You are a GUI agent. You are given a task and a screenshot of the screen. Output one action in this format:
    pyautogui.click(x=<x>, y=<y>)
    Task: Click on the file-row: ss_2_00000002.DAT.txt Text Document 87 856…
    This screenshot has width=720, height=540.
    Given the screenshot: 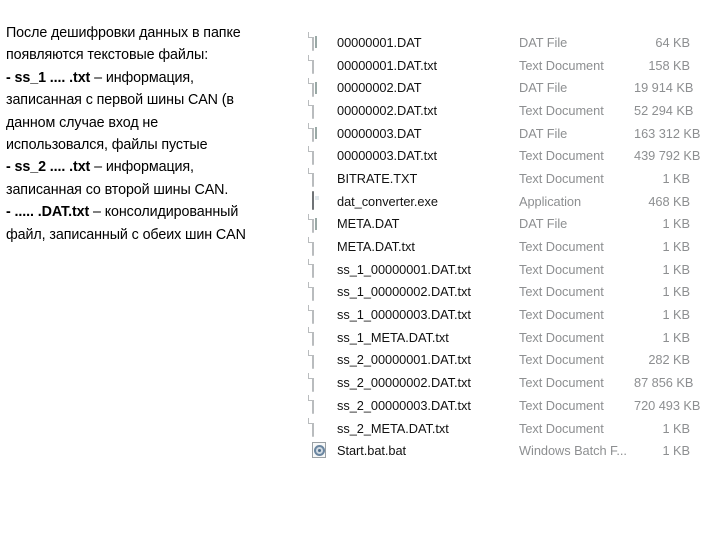 What is the action you would take?
    pyautogui.click(x=507, y=382)
    